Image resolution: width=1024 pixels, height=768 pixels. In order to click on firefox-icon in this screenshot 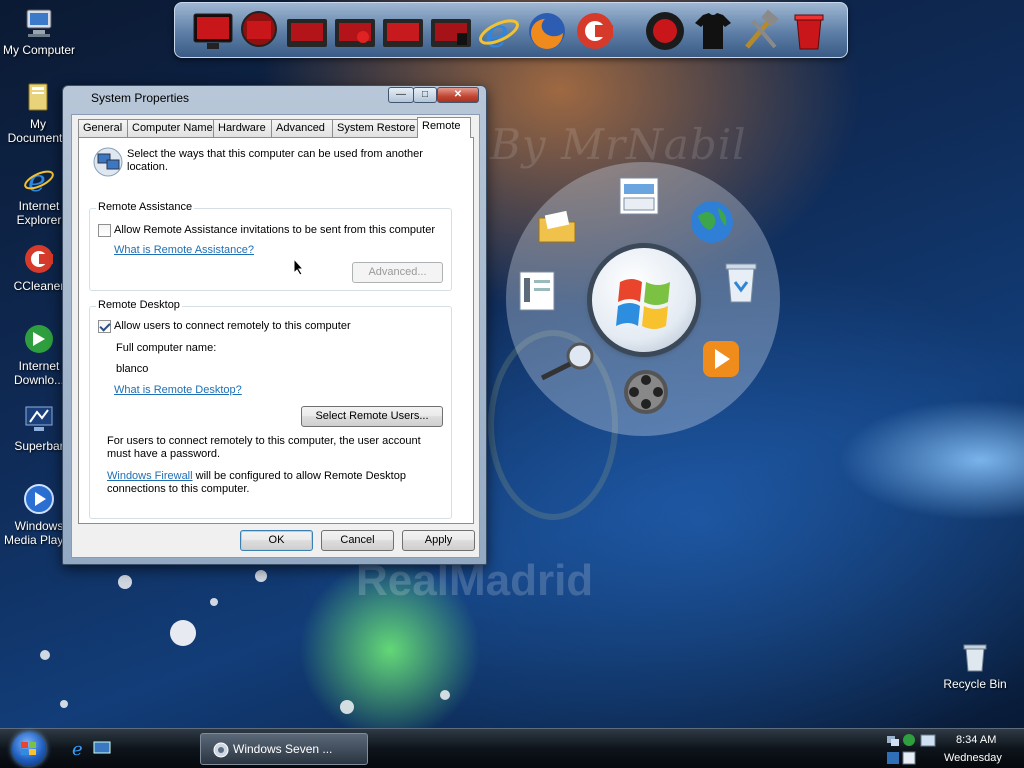, I will do `click(547, 31)`.